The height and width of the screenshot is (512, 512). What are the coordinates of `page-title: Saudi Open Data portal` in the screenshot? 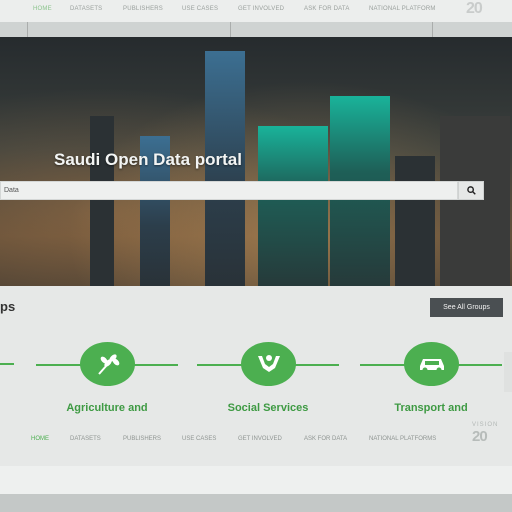 It's located at (148, 159).